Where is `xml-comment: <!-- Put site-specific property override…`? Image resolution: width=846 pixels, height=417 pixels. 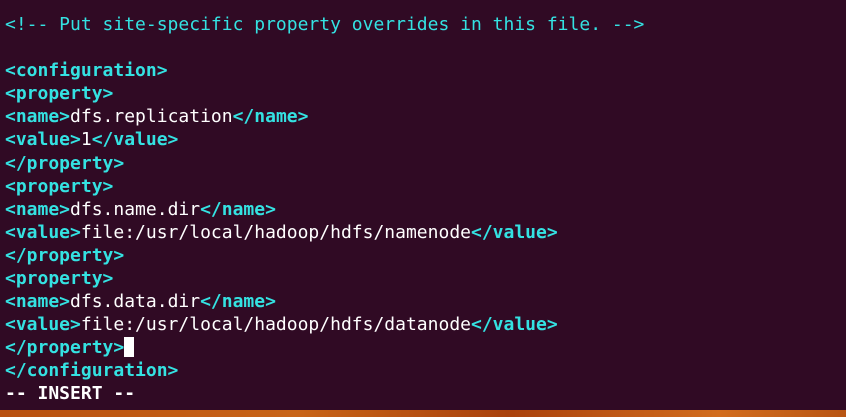 xml-comment: <!-- Put site-specific property override… is located at coordinates (325, 24).